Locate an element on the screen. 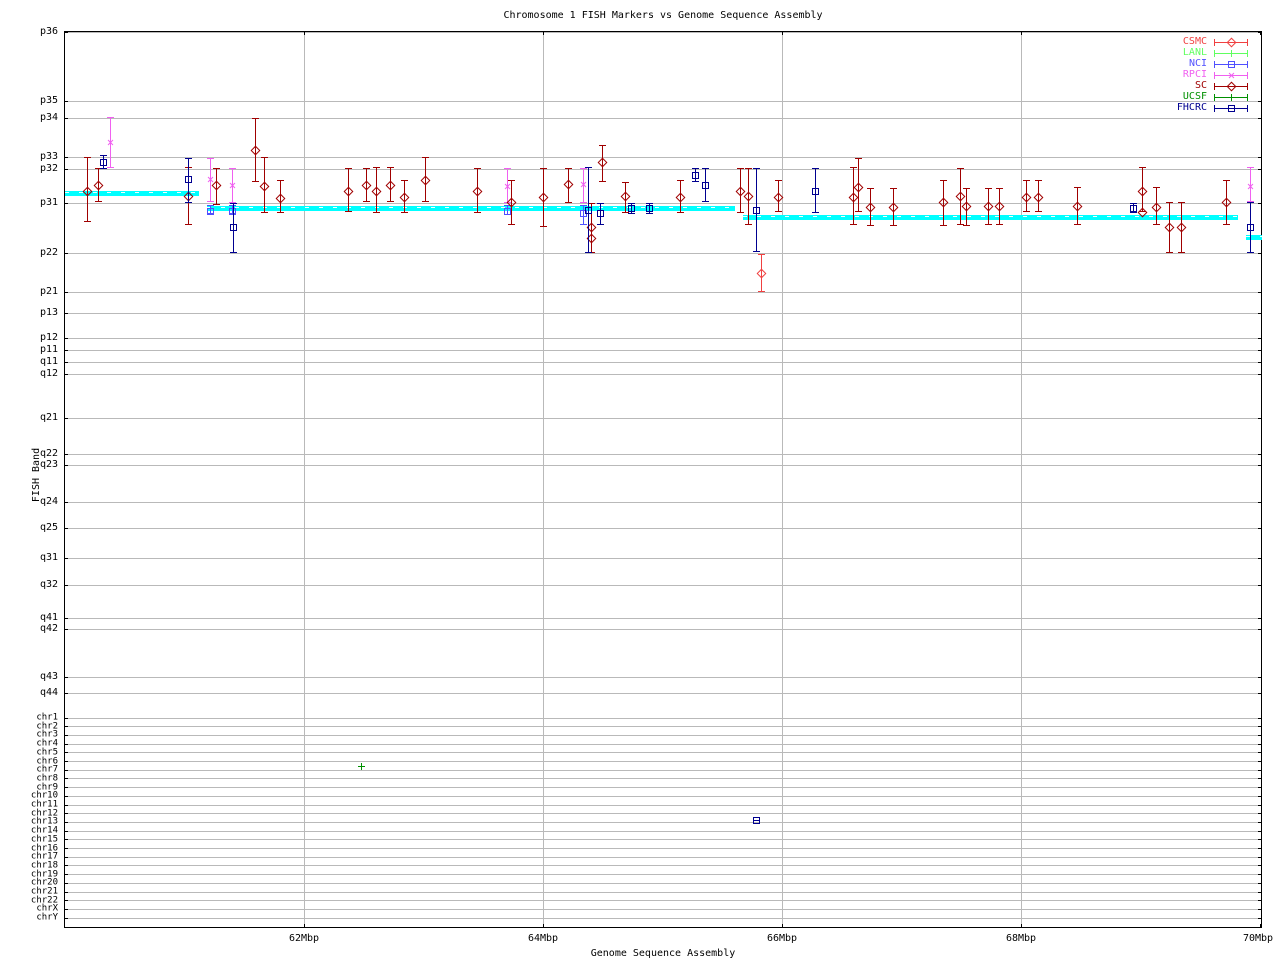 Image resolution: width=1280 pixels, height=960 pixels. legend-label-lanl: LANL is located at coordinates (1194, 52).